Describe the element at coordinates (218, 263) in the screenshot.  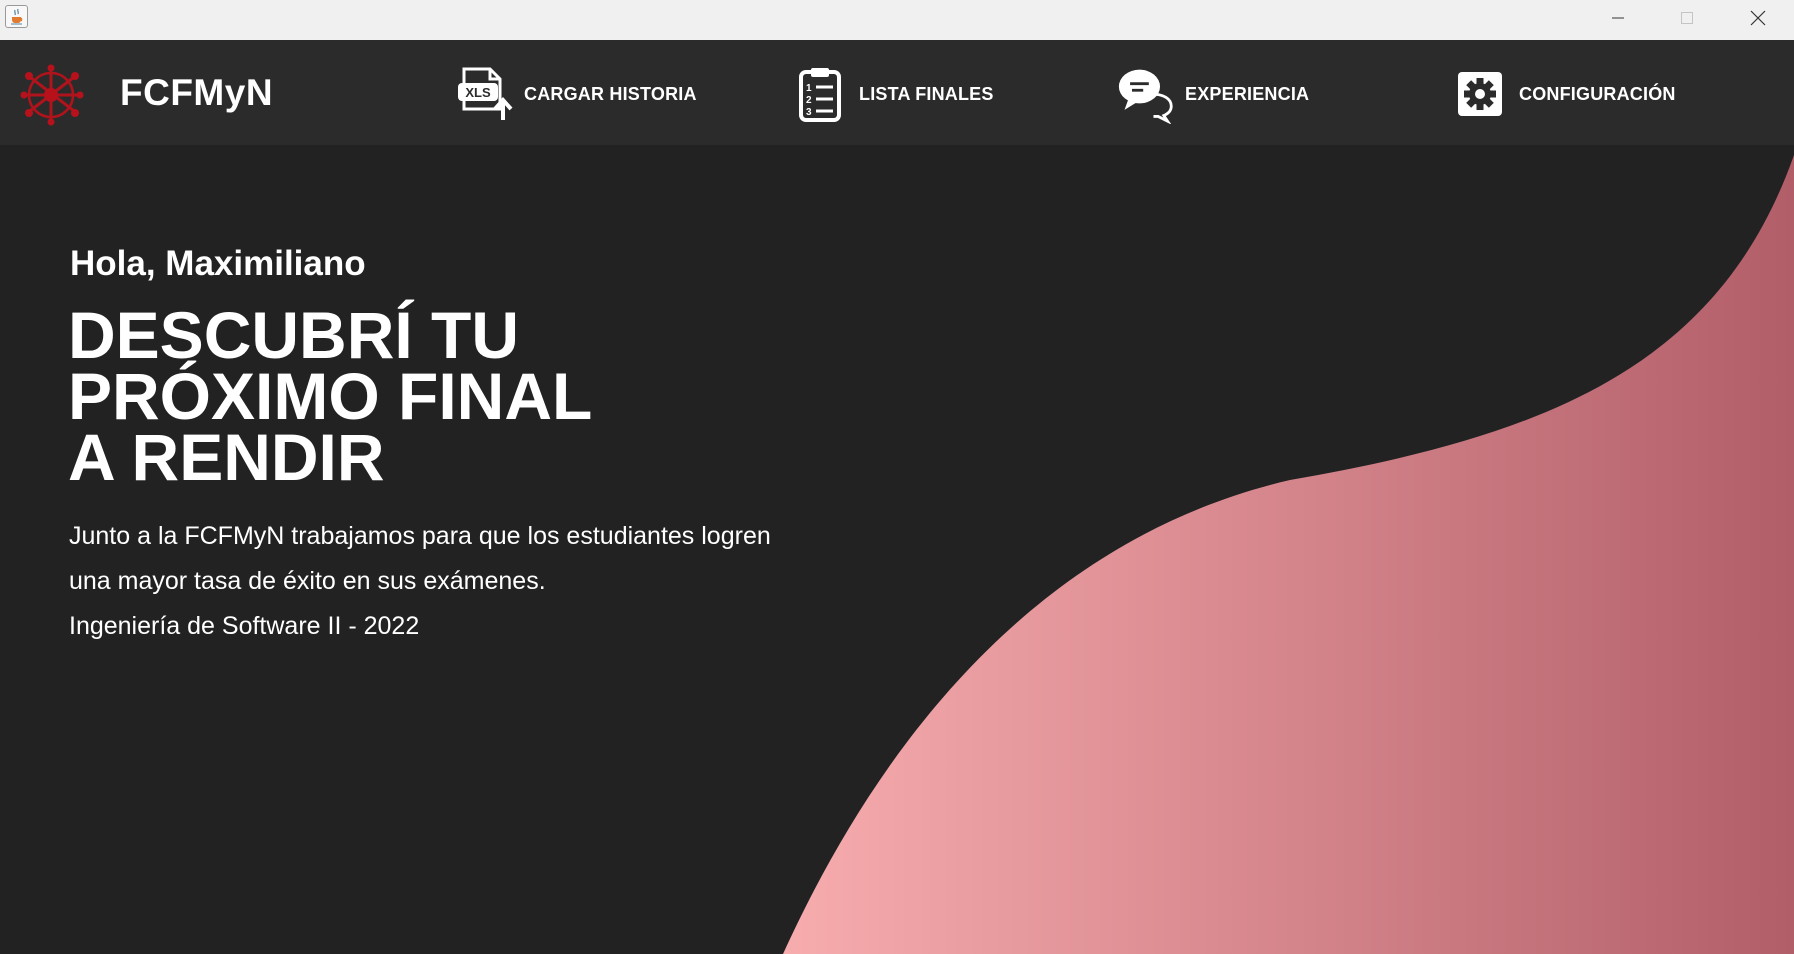
I see `greeting-text: Hola, Maximiliano` at that location.